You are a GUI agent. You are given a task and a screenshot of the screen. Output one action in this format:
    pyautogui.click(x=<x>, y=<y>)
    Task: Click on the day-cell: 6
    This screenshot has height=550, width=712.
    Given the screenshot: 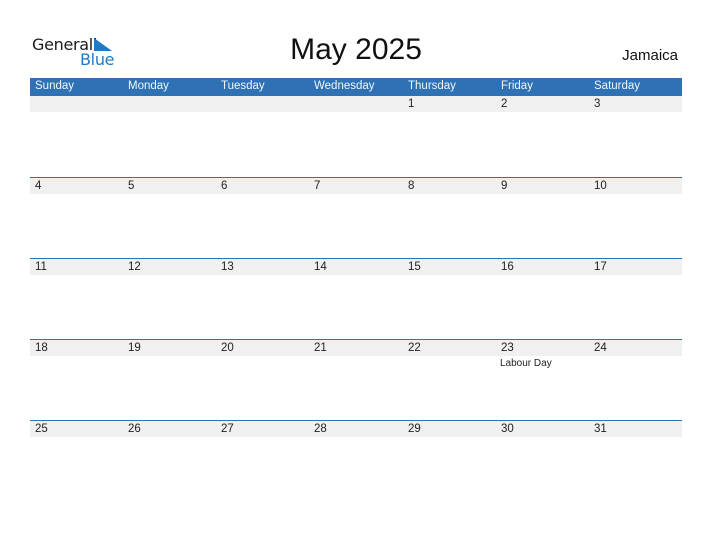 What is the action you would take?
    pyautogui.click(x=262, y=218)
    